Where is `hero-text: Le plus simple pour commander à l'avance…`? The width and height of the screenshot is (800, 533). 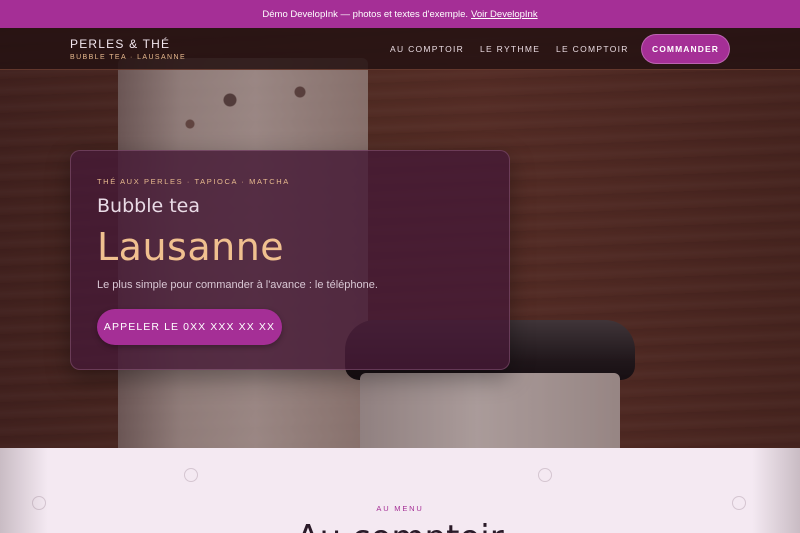
hero-text: Le plus simple pour commander à l'avance… is located at coordinates (237, 285).